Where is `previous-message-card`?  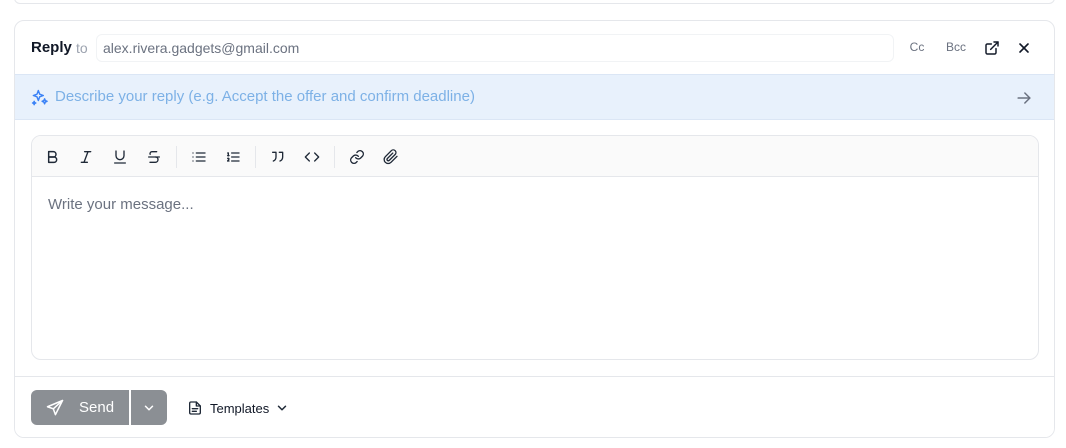 previous-message-card is located at coordinates (534, 2).